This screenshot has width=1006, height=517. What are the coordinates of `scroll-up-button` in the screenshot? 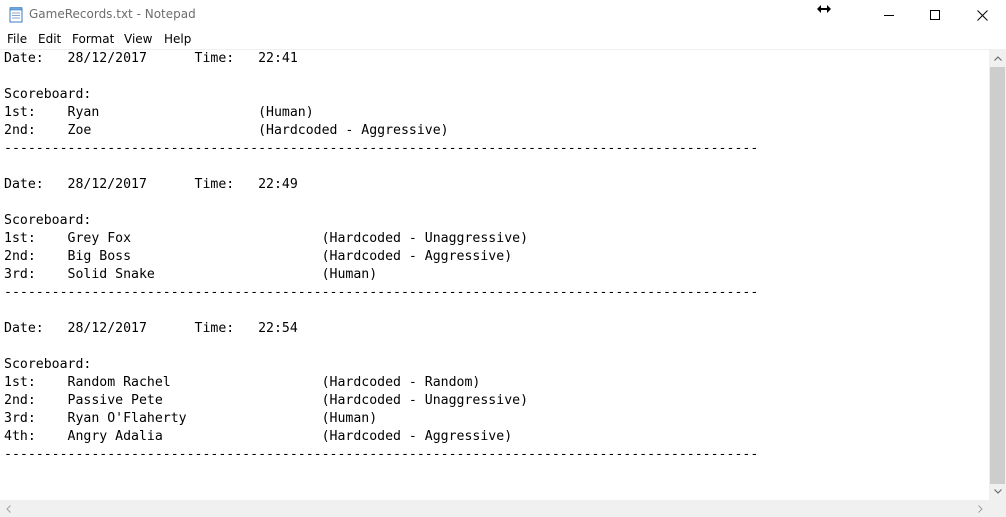 It's located at (997, 58).